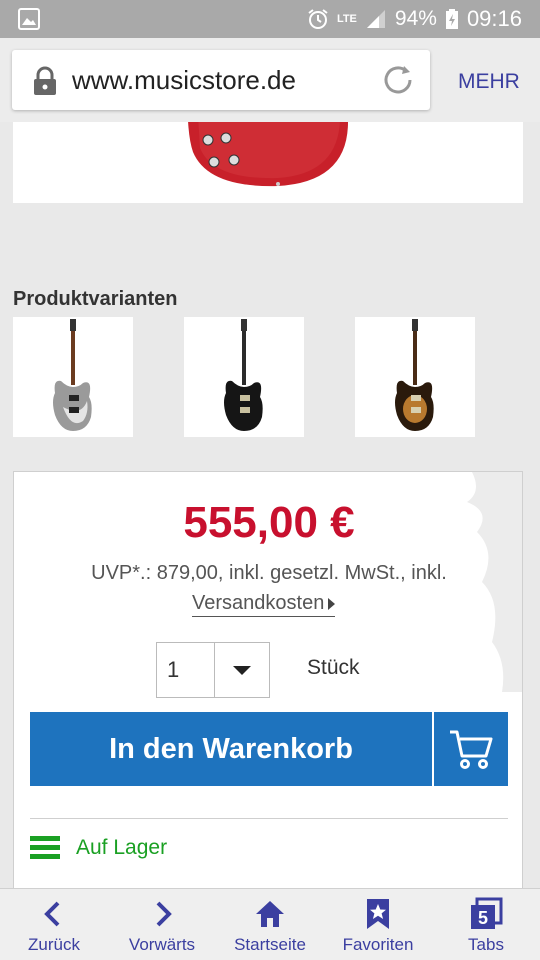  Describe the element at coordinates (54, 944) in the screenshot. I see `nav-back-label: Zurück` at that location.